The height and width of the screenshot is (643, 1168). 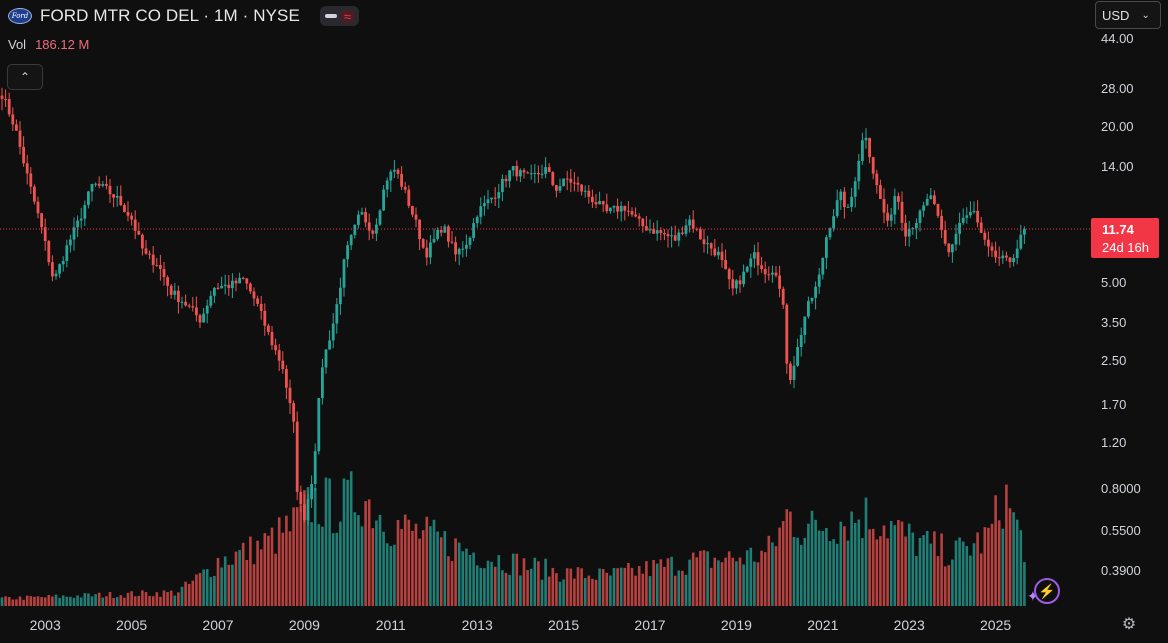 What do you see at coordinates (477, 625) in the screenshot?
I see `x-tick-label: 2013` at bounding box center [477, 625].